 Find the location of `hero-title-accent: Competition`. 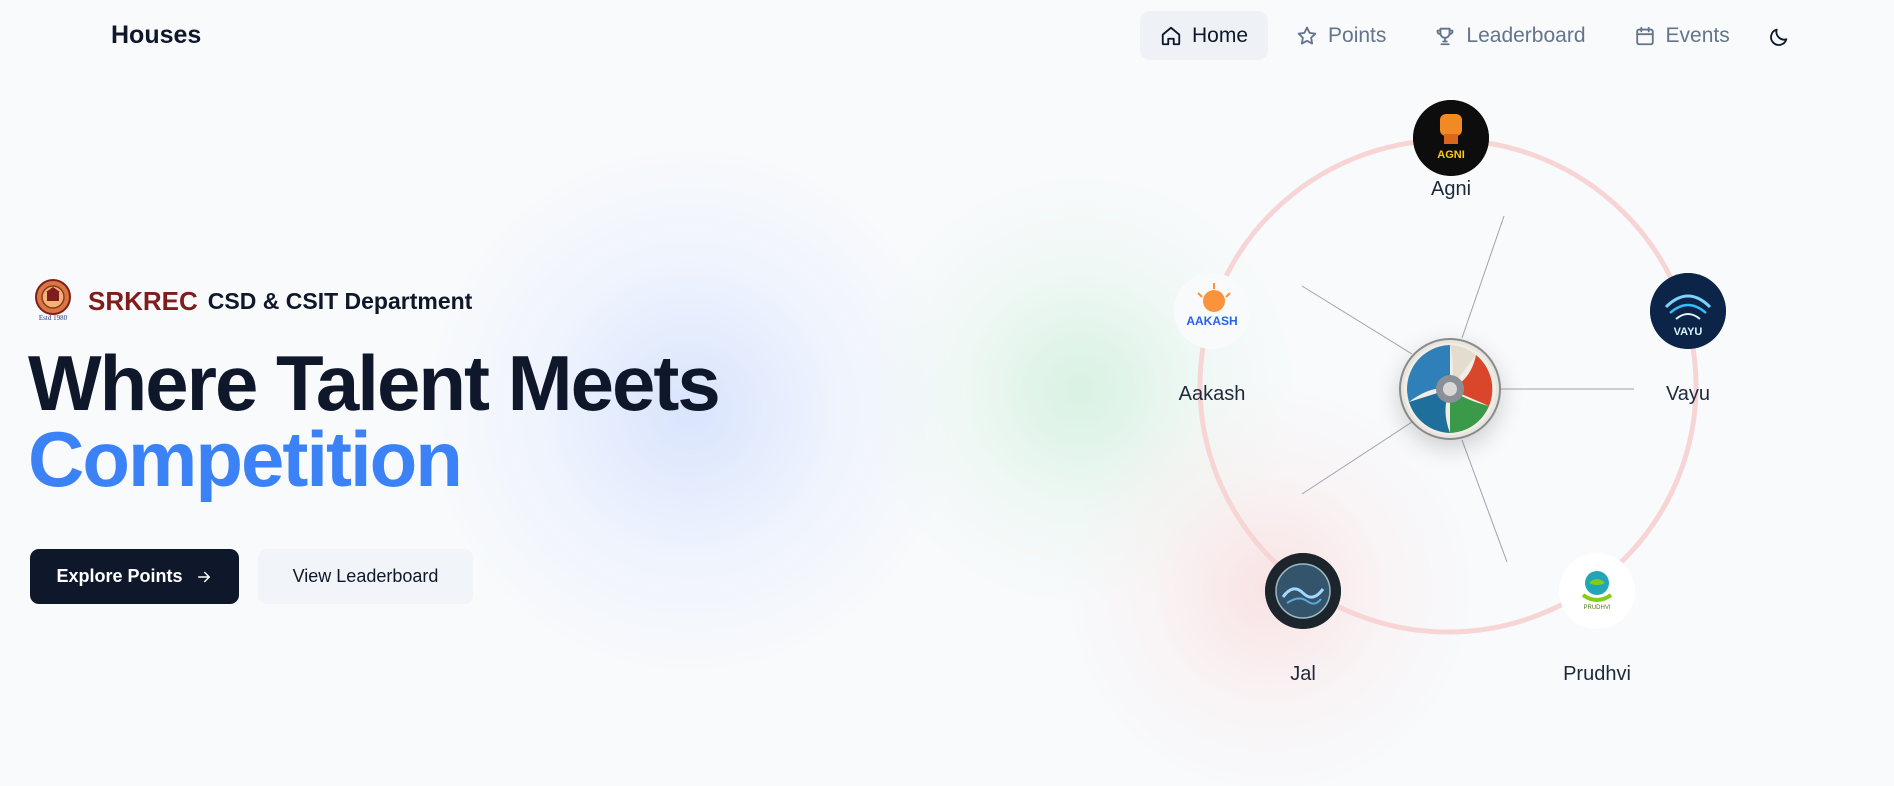

hero-title-accent: Competition is located at coordinates (245, 459).